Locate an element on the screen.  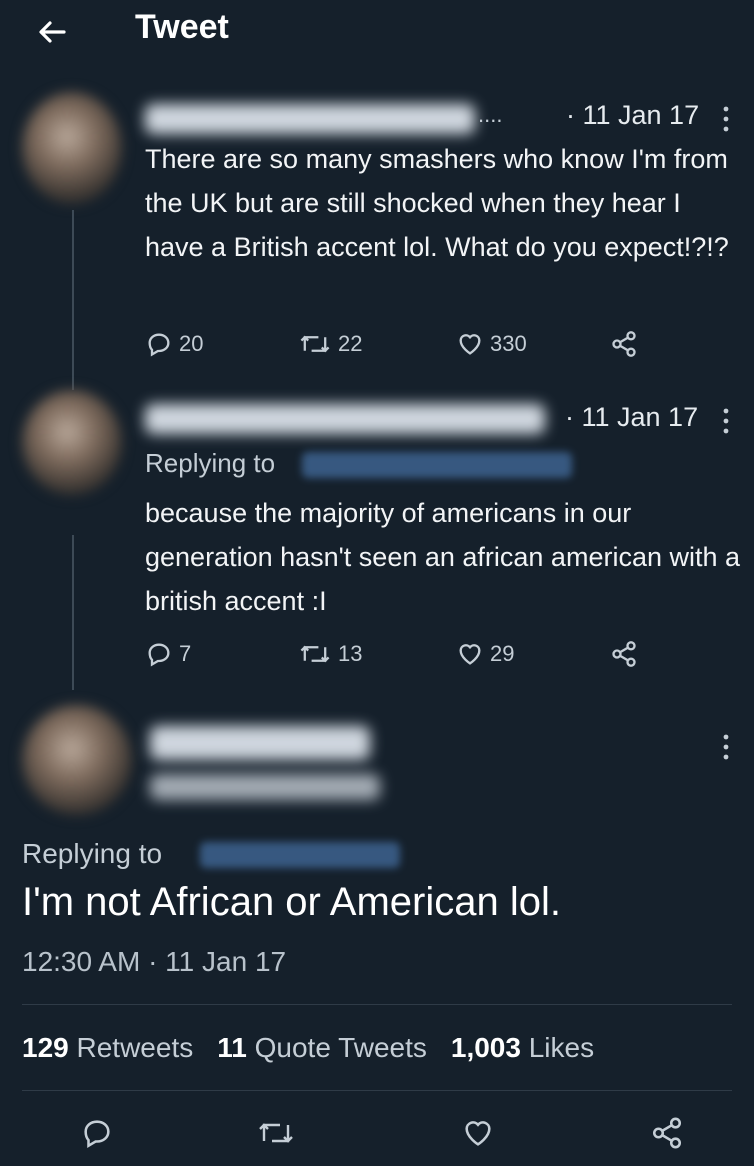
retweet-button is located at coordinates (276, 1133).